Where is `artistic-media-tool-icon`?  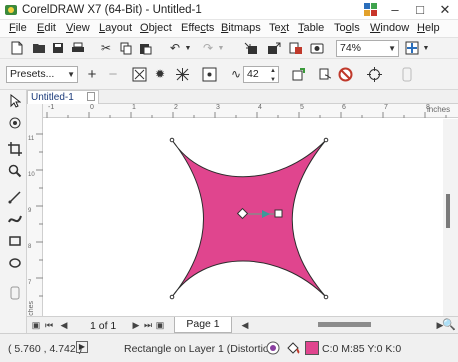 artistic-media-tool-icon is located at coordinates (15, 219).